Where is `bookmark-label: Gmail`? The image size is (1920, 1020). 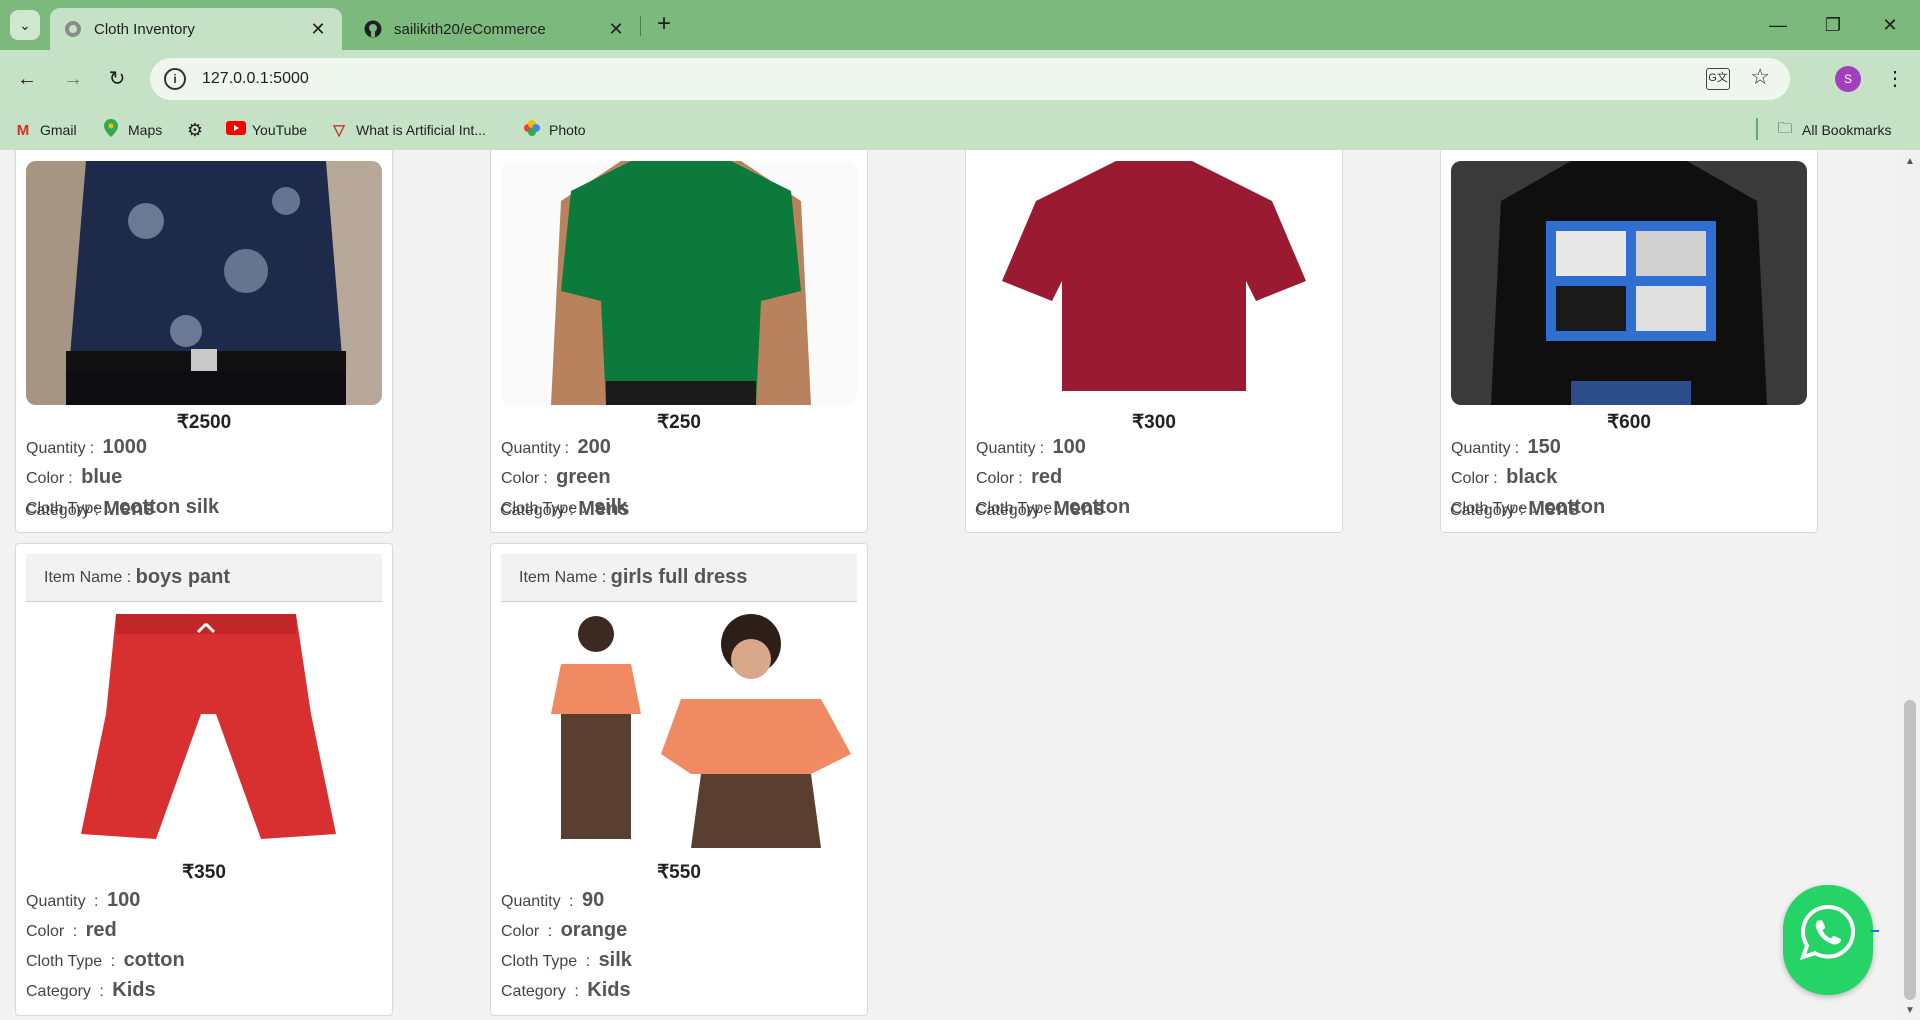
bookmark-label: Gmail is located at coordinates (58, 130).